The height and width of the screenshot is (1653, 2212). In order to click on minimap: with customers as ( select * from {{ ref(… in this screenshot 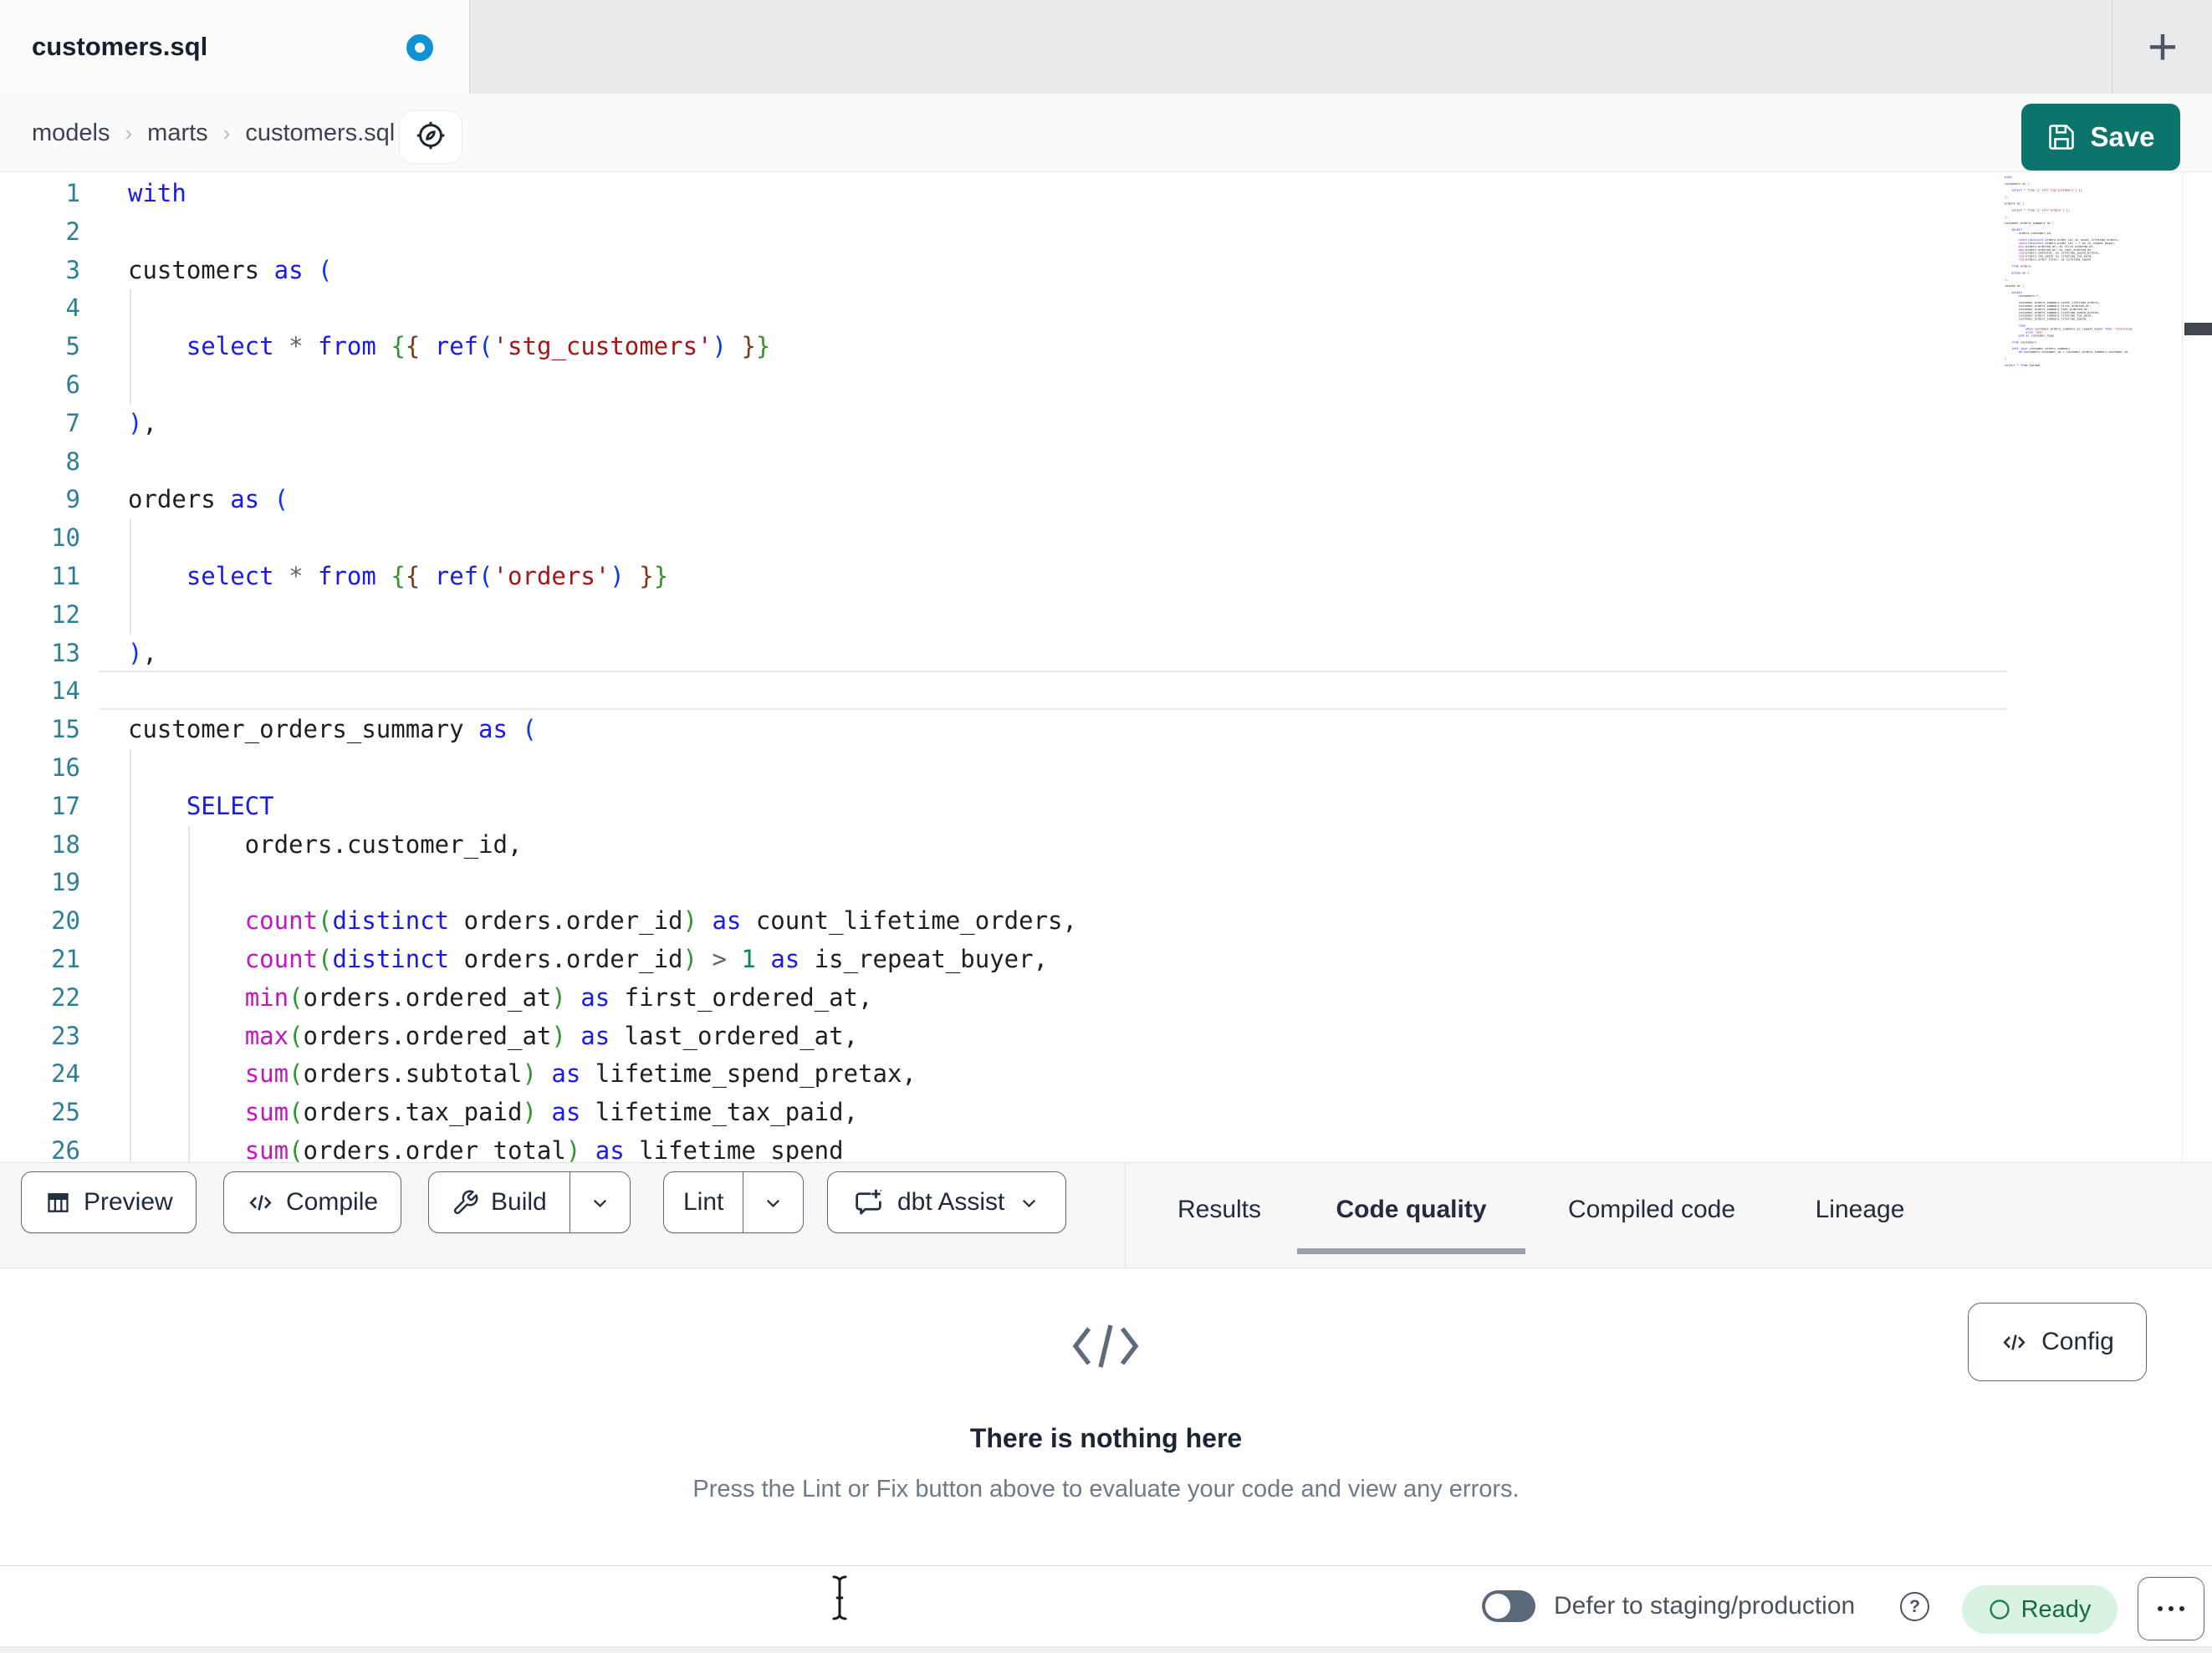, I will do `click(2093, 667)`.